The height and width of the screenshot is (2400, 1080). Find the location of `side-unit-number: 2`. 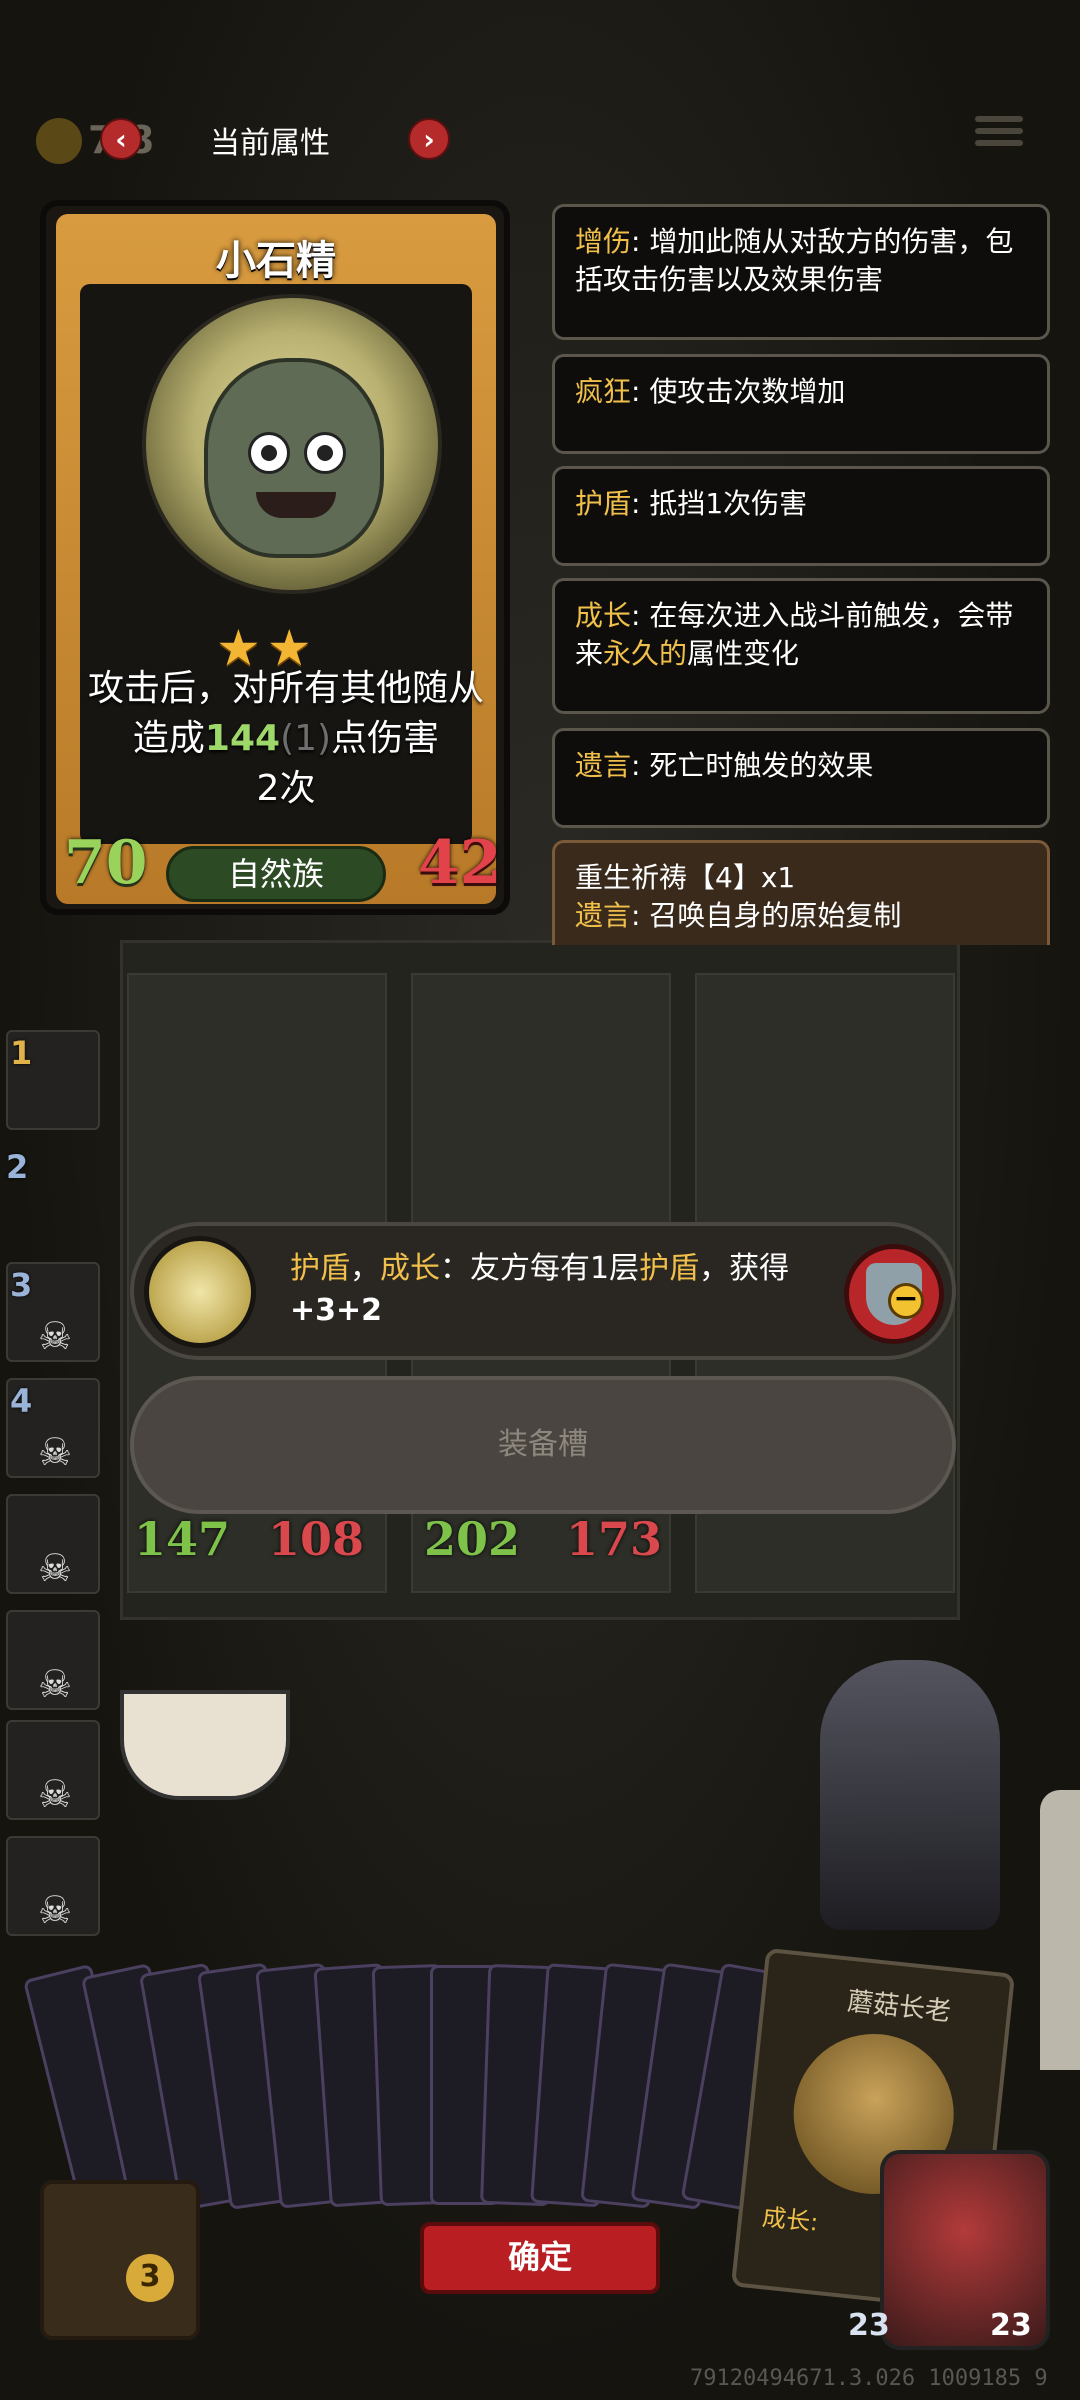

side-unit-number: 2 is located at coordinates (17, 1167).